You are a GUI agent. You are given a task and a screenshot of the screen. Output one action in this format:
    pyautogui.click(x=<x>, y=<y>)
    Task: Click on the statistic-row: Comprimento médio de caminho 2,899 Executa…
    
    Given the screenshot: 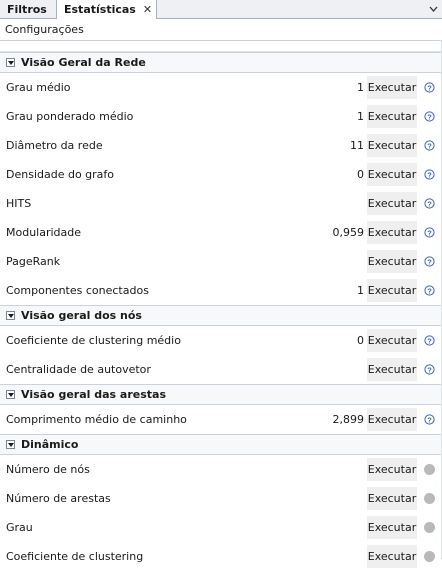 What is the action you would take?
    pyautogui.click(x=221, y=419)
    